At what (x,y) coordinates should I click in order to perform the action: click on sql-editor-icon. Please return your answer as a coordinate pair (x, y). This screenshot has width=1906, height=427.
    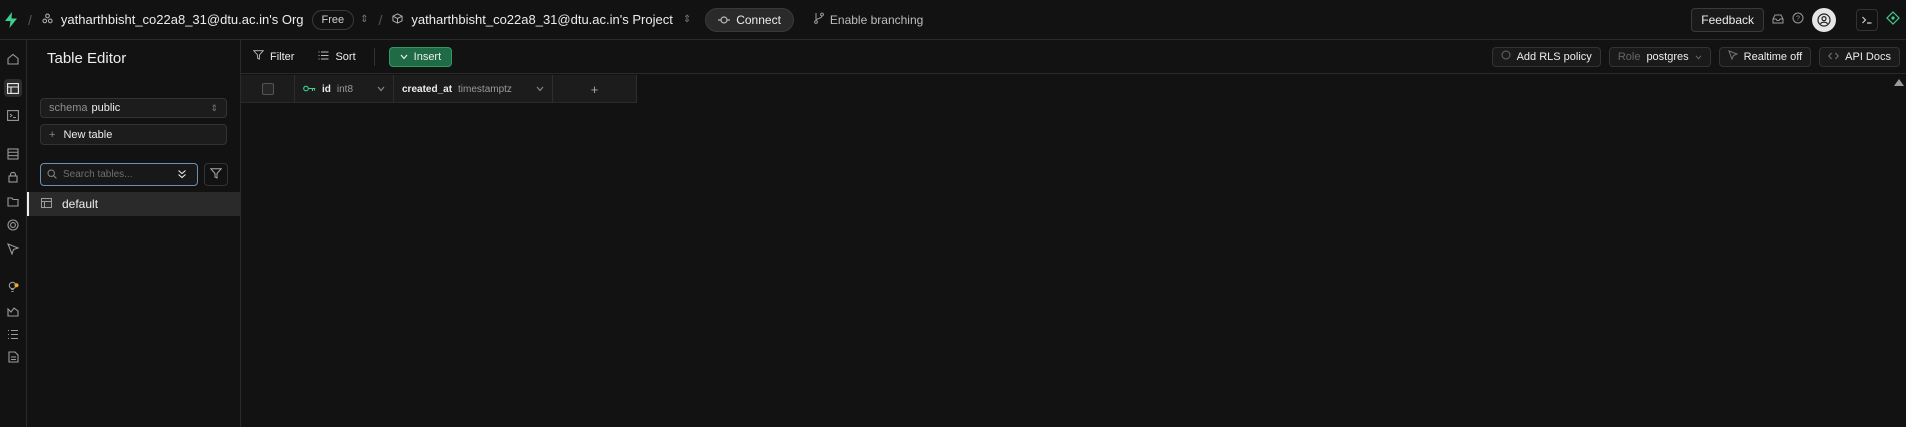
    Looking at the image, I should click on (13, 115).